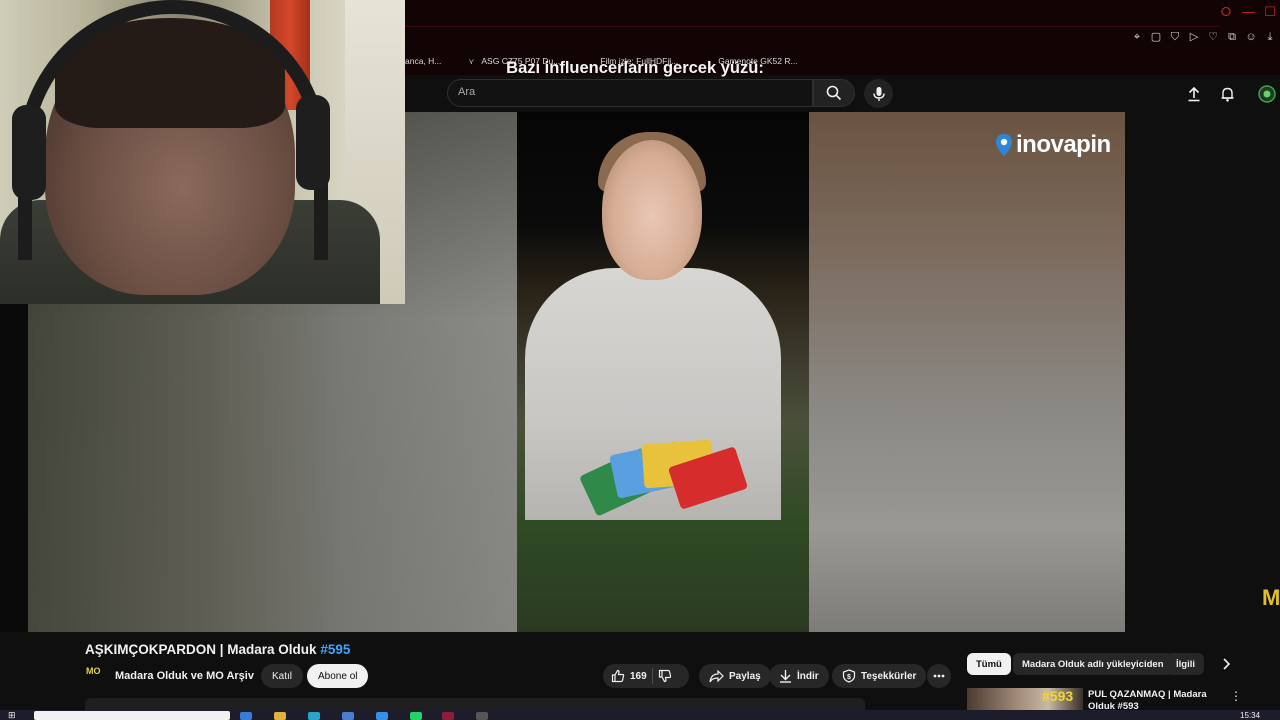 Image resolution: width=1280 pixels, height=720 pixels. I want to click on voice-search-button, so click(878, 93).